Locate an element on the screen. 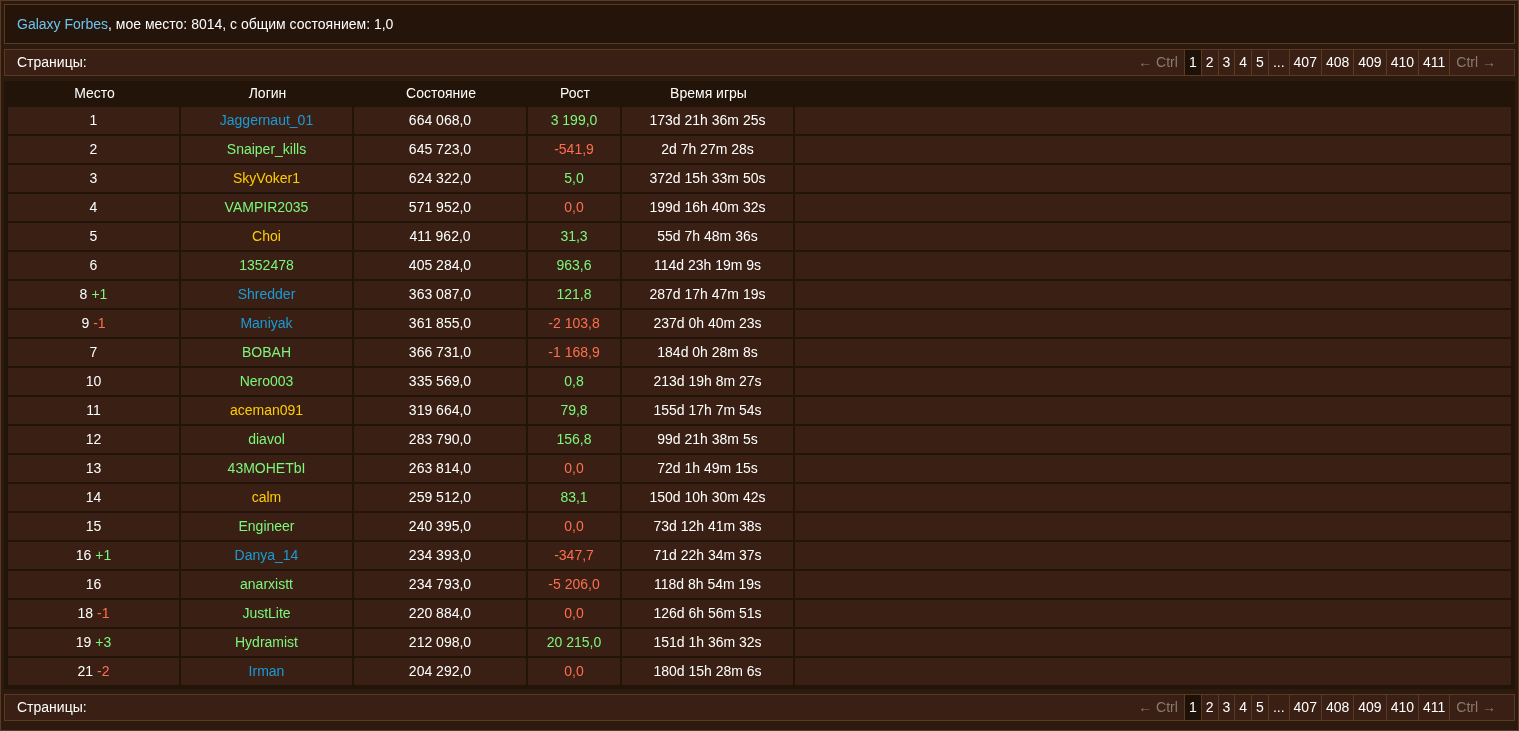 This screenshot has width=1519, height=731. place-number: 6 is located at coordinates (93, 265).